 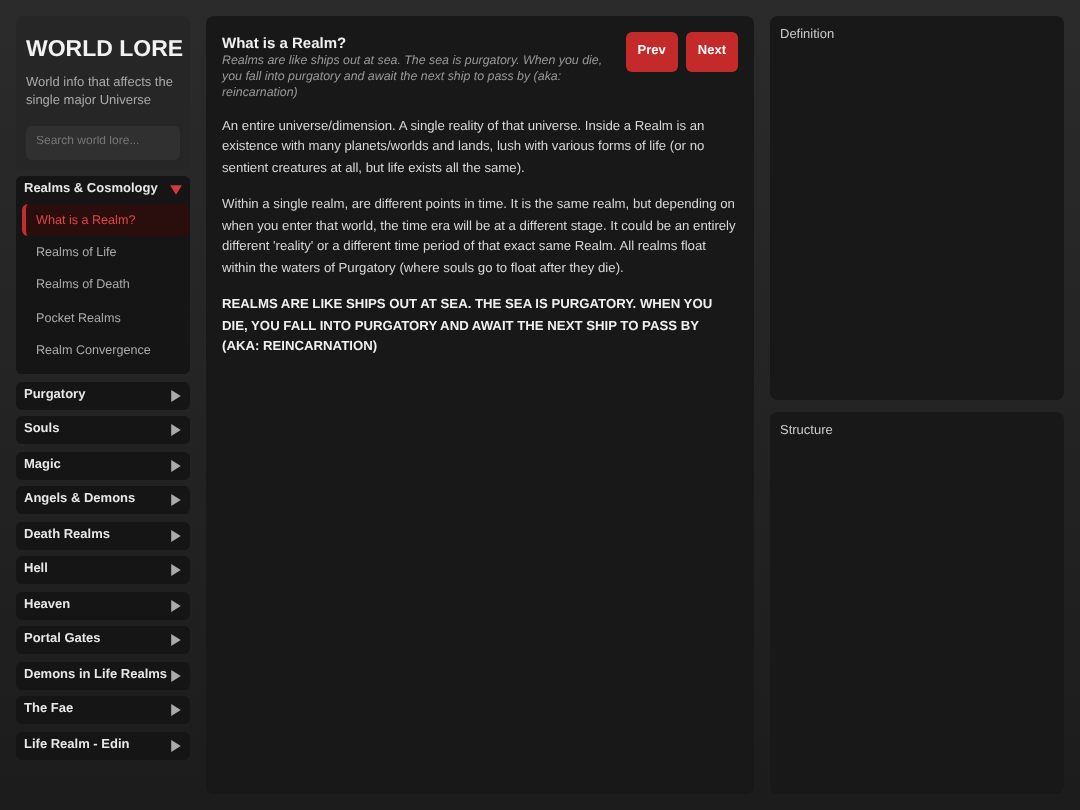 What do you see at coordinates (105, 51) in the screenshot?
I see `app-title: WORLD LORE` at bounding box center [105, 51].